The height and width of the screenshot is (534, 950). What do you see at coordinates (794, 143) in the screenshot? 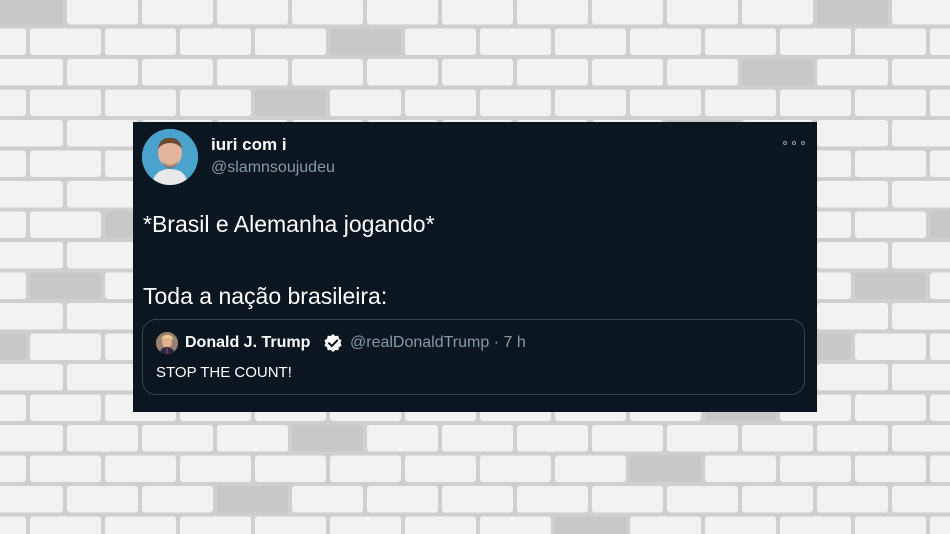
I see `more-horizontal-icon` at bounding box center [794, 143].